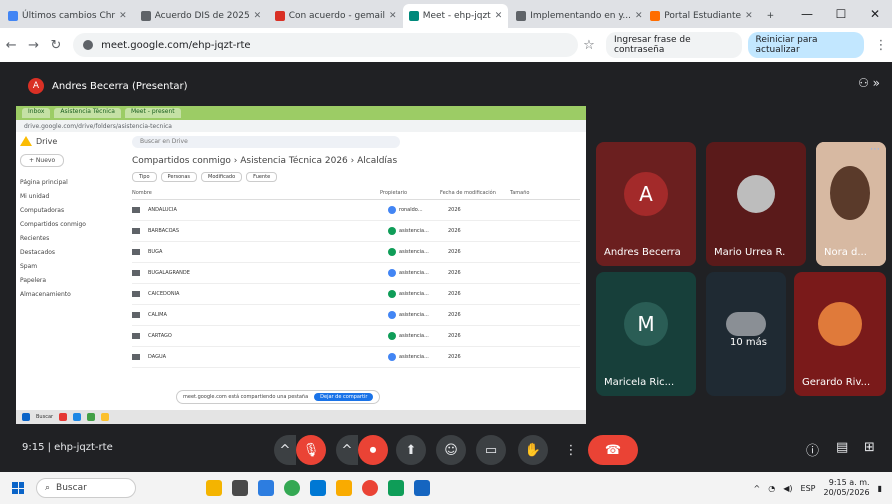 Image resolution: width=892 pixels, height=504 pixels. I want to click on browser-tab: Portal Estudiante ✕, so click(701, 16).